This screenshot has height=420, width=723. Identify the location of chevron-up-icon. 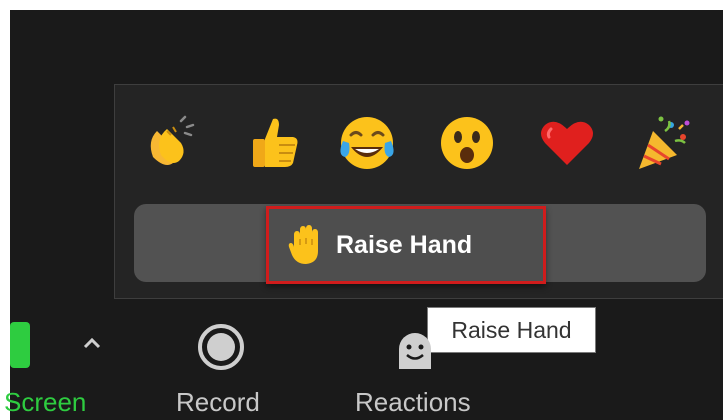
(92, 343).